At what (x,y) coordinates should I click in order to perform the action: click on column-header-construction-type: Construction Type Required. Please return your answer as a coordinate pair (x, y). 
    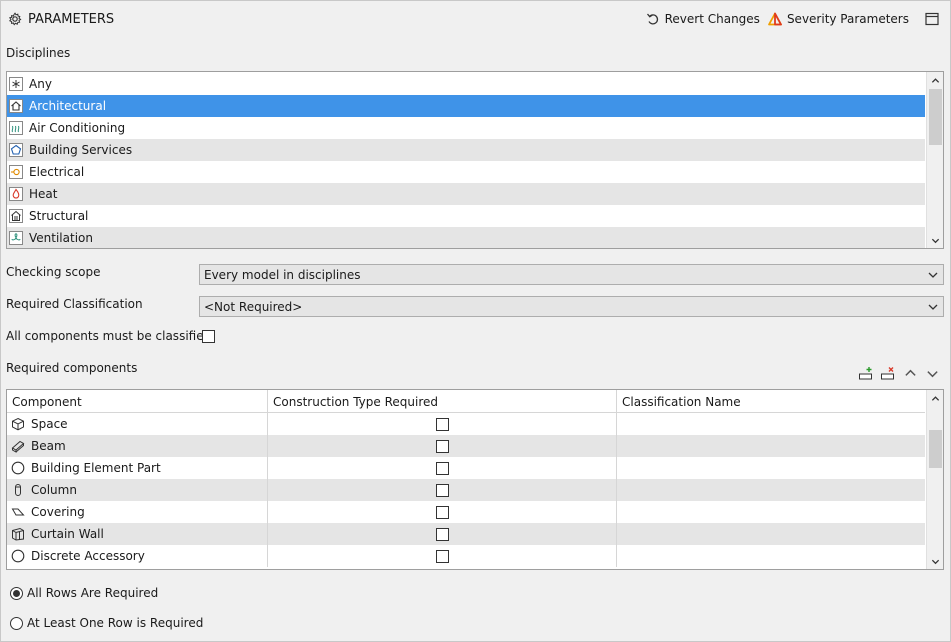
    Looking at the image, I should click on (442, 401).